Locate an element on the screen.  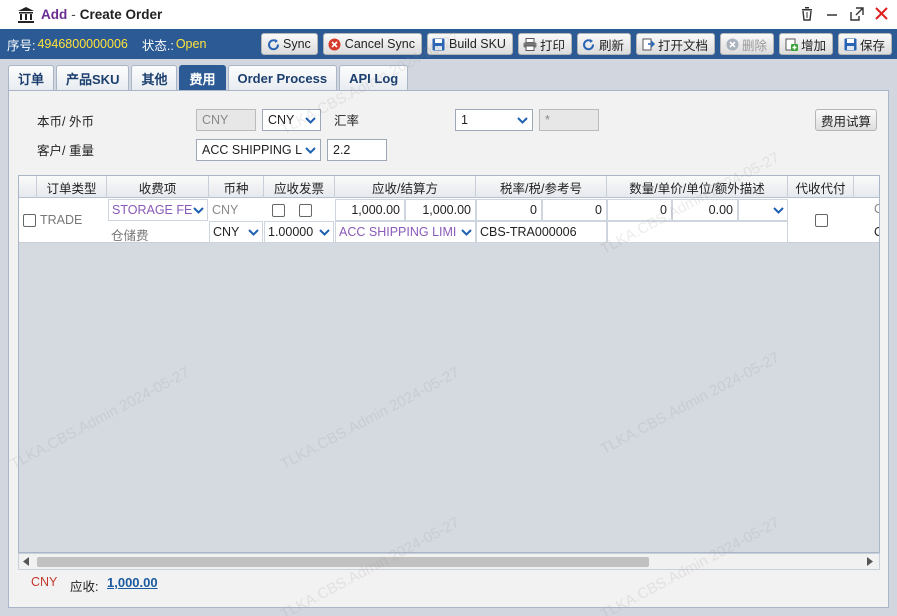
trash-icon is located at coordinates (806, 13).